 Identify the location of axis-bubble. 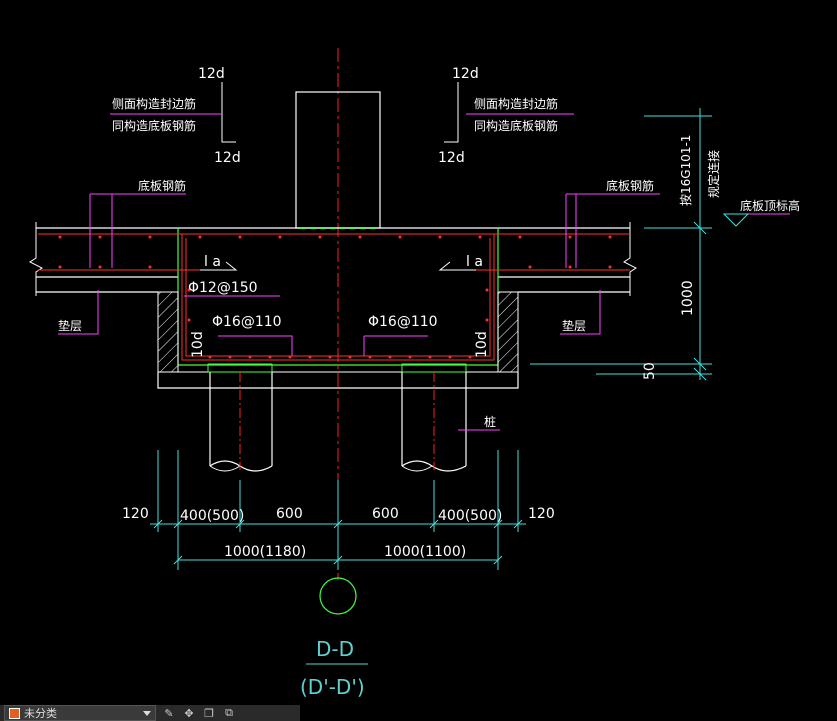
(338, 596).